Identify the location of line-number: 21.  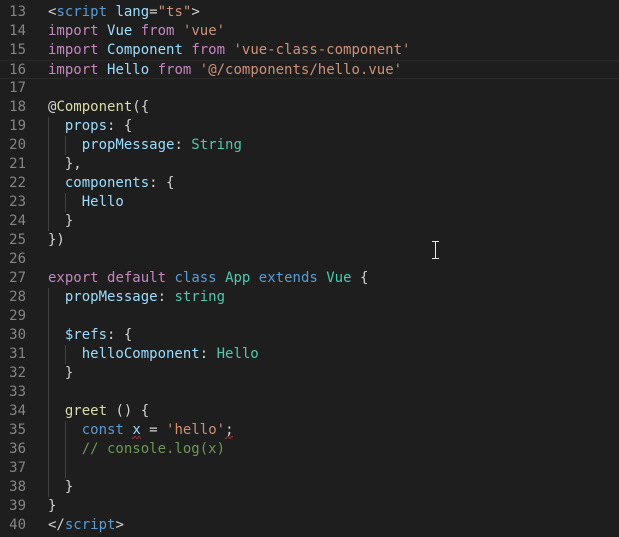
(17, 164).